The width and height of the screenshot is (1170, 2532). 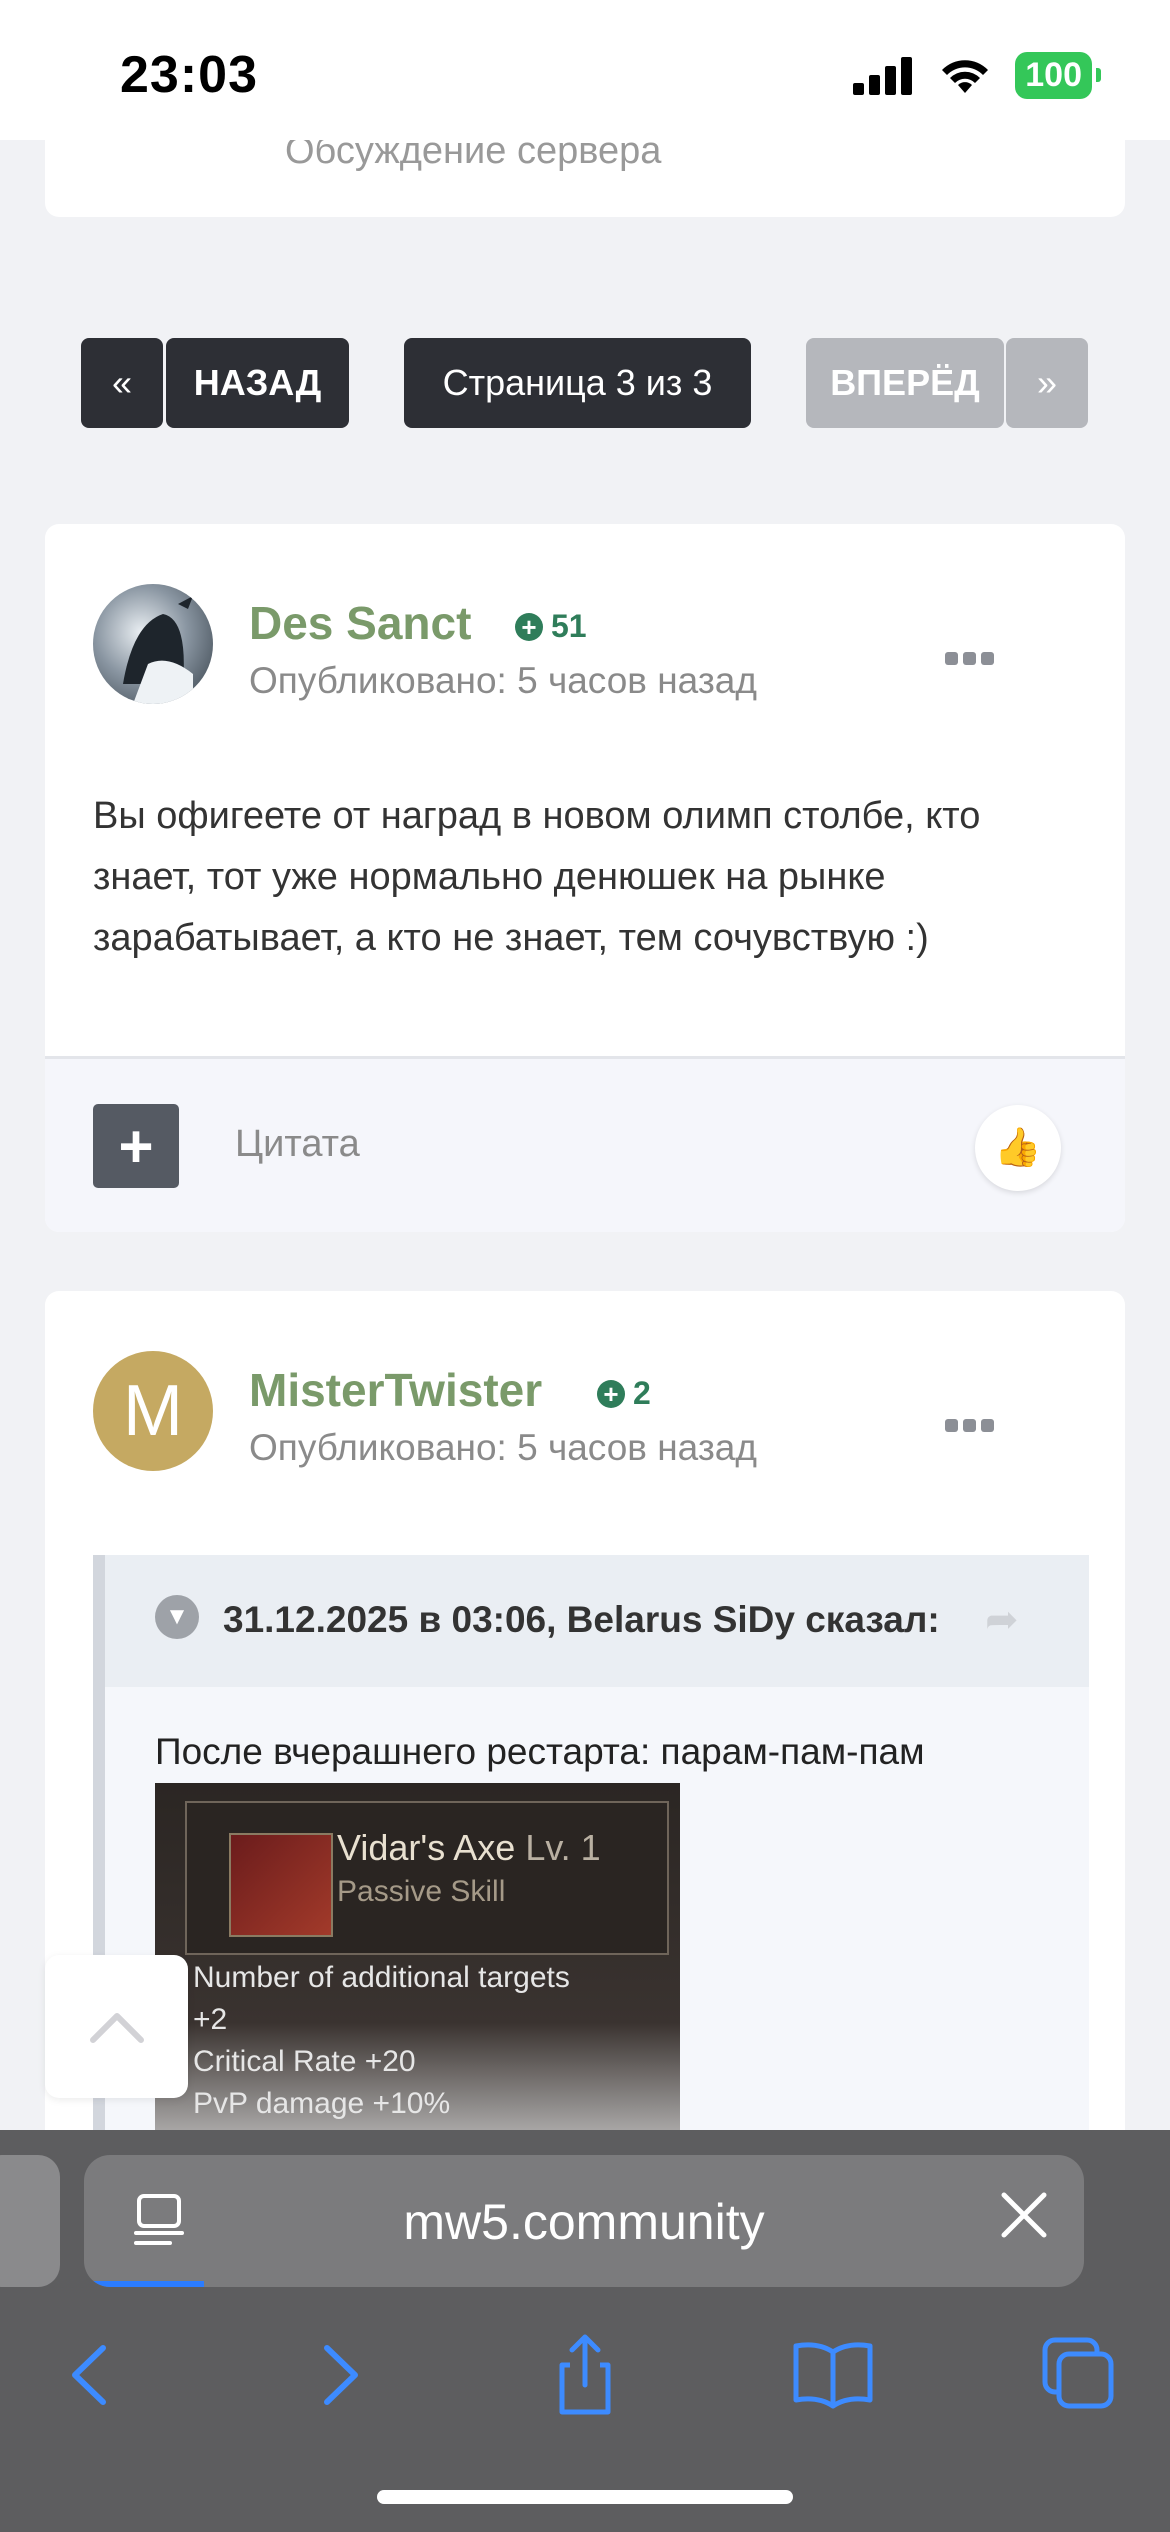 I want to click on close-icon, so click(x=1024, y=2215).